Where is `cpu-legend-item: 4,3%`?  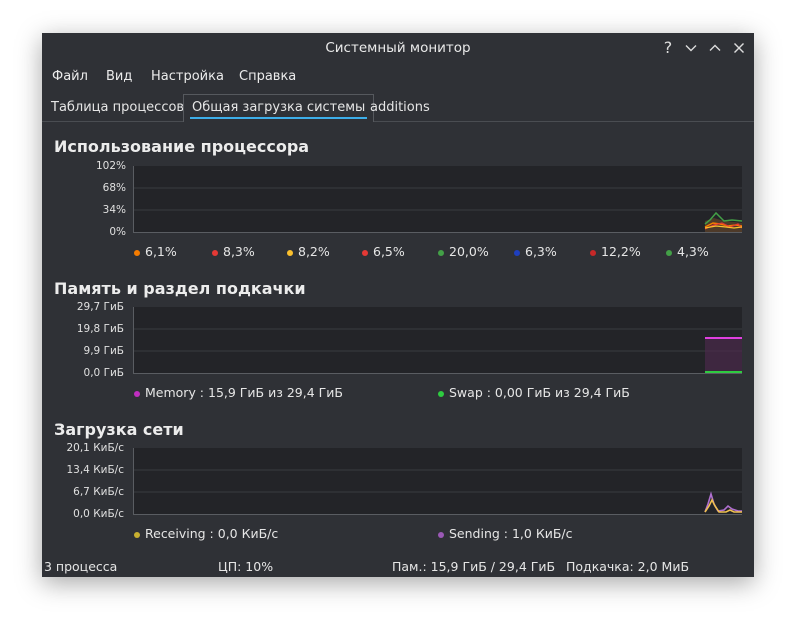
cpu-legend-item: 4,3% is located at coordinates (687, 251).